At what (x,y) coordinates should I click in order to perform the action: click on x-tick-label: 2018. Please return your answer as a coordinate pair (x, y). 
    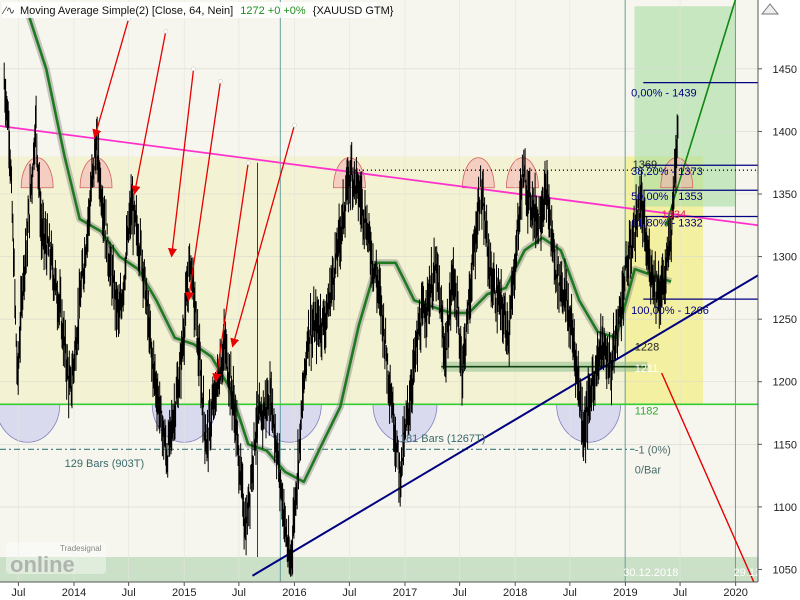
    Looking at the image, I should click on (515, 593).